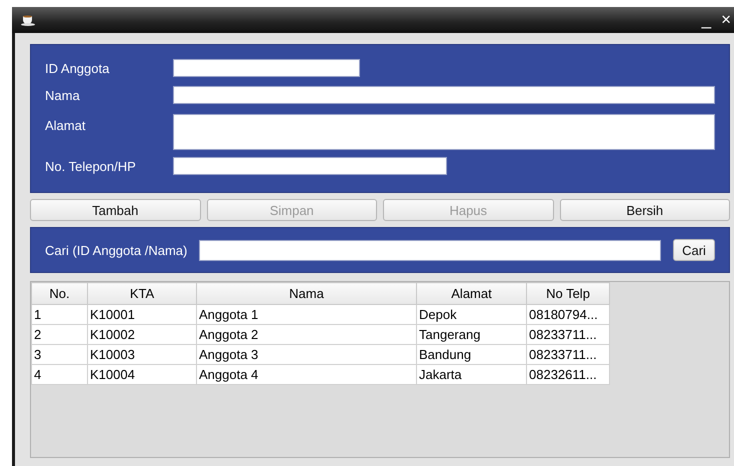 The width and height of the screenshot is (734, 466). I want to click on field-label: Nama, so click(63, 95).